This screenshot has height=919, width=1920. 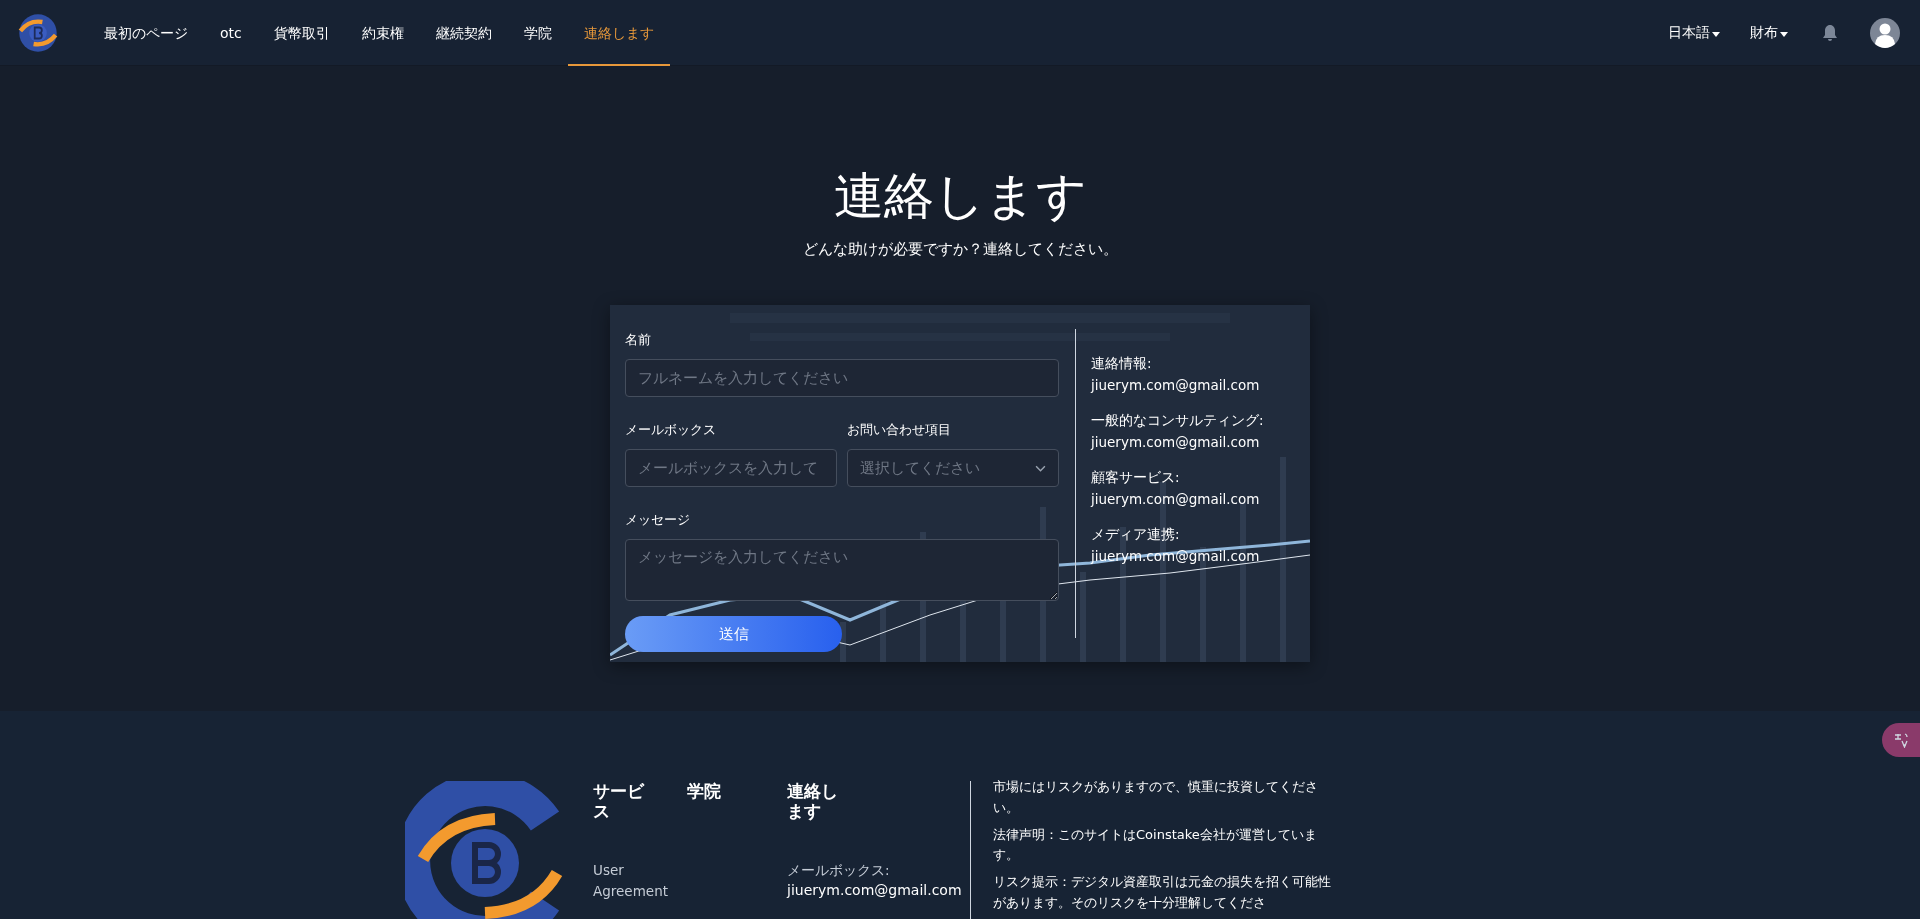 What do you see at coordinates (1155, 845) in the screenshot?
I see `notice-text: 法律声明：このサイトはCoinstake会社が運営しています。` at bounding box center [1155, 845].